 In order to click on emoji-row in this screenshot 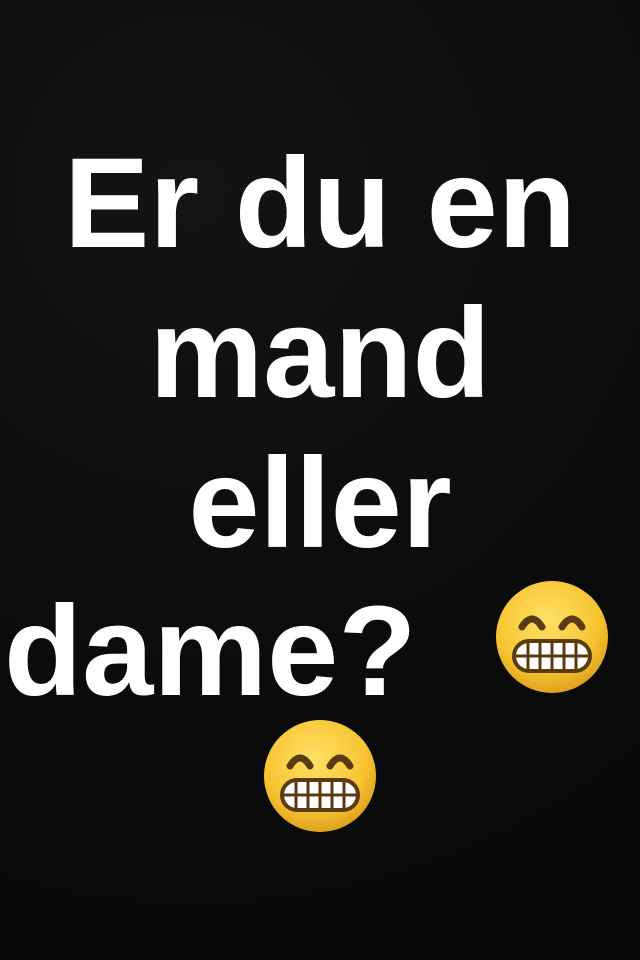, I will do `click(320, 778)`.